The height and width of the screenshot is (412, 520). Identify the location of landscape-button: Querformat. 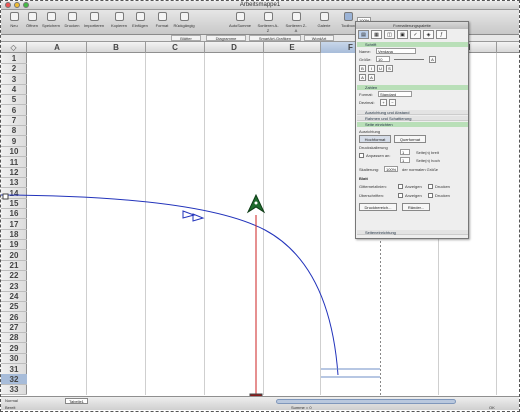
(410, 139).